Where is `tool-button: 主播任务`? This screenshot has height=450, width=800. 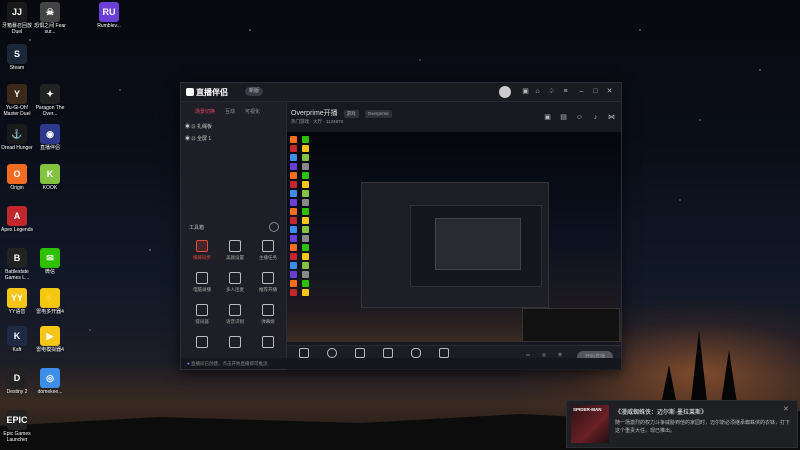
tool-button: 主播任务 is located at coordinates (268, 250).